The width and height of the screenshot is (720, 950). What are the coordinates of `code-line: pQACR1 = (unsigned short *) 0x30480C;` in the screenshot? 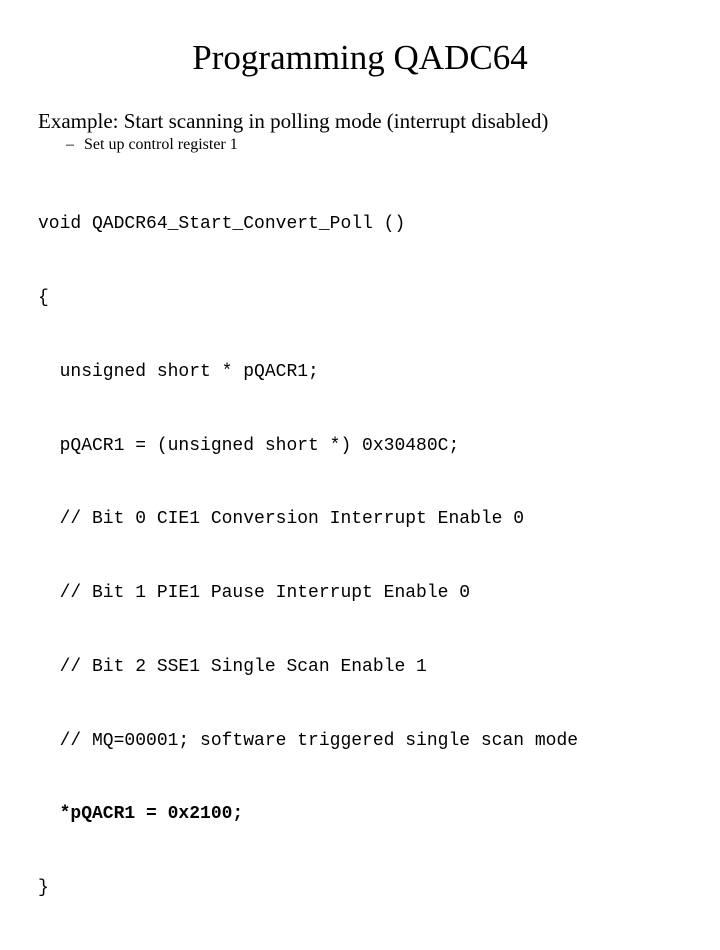 It's located at (249, 445).